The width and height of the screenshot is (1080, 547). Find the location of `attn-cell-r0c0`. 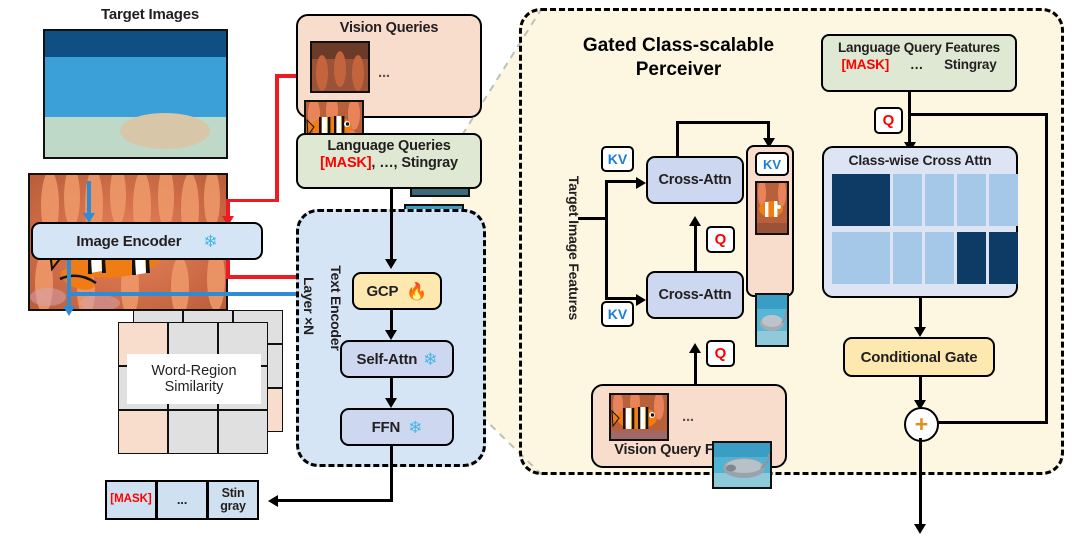

attn-cell-r0c0 is located at coordinates (861, 200).